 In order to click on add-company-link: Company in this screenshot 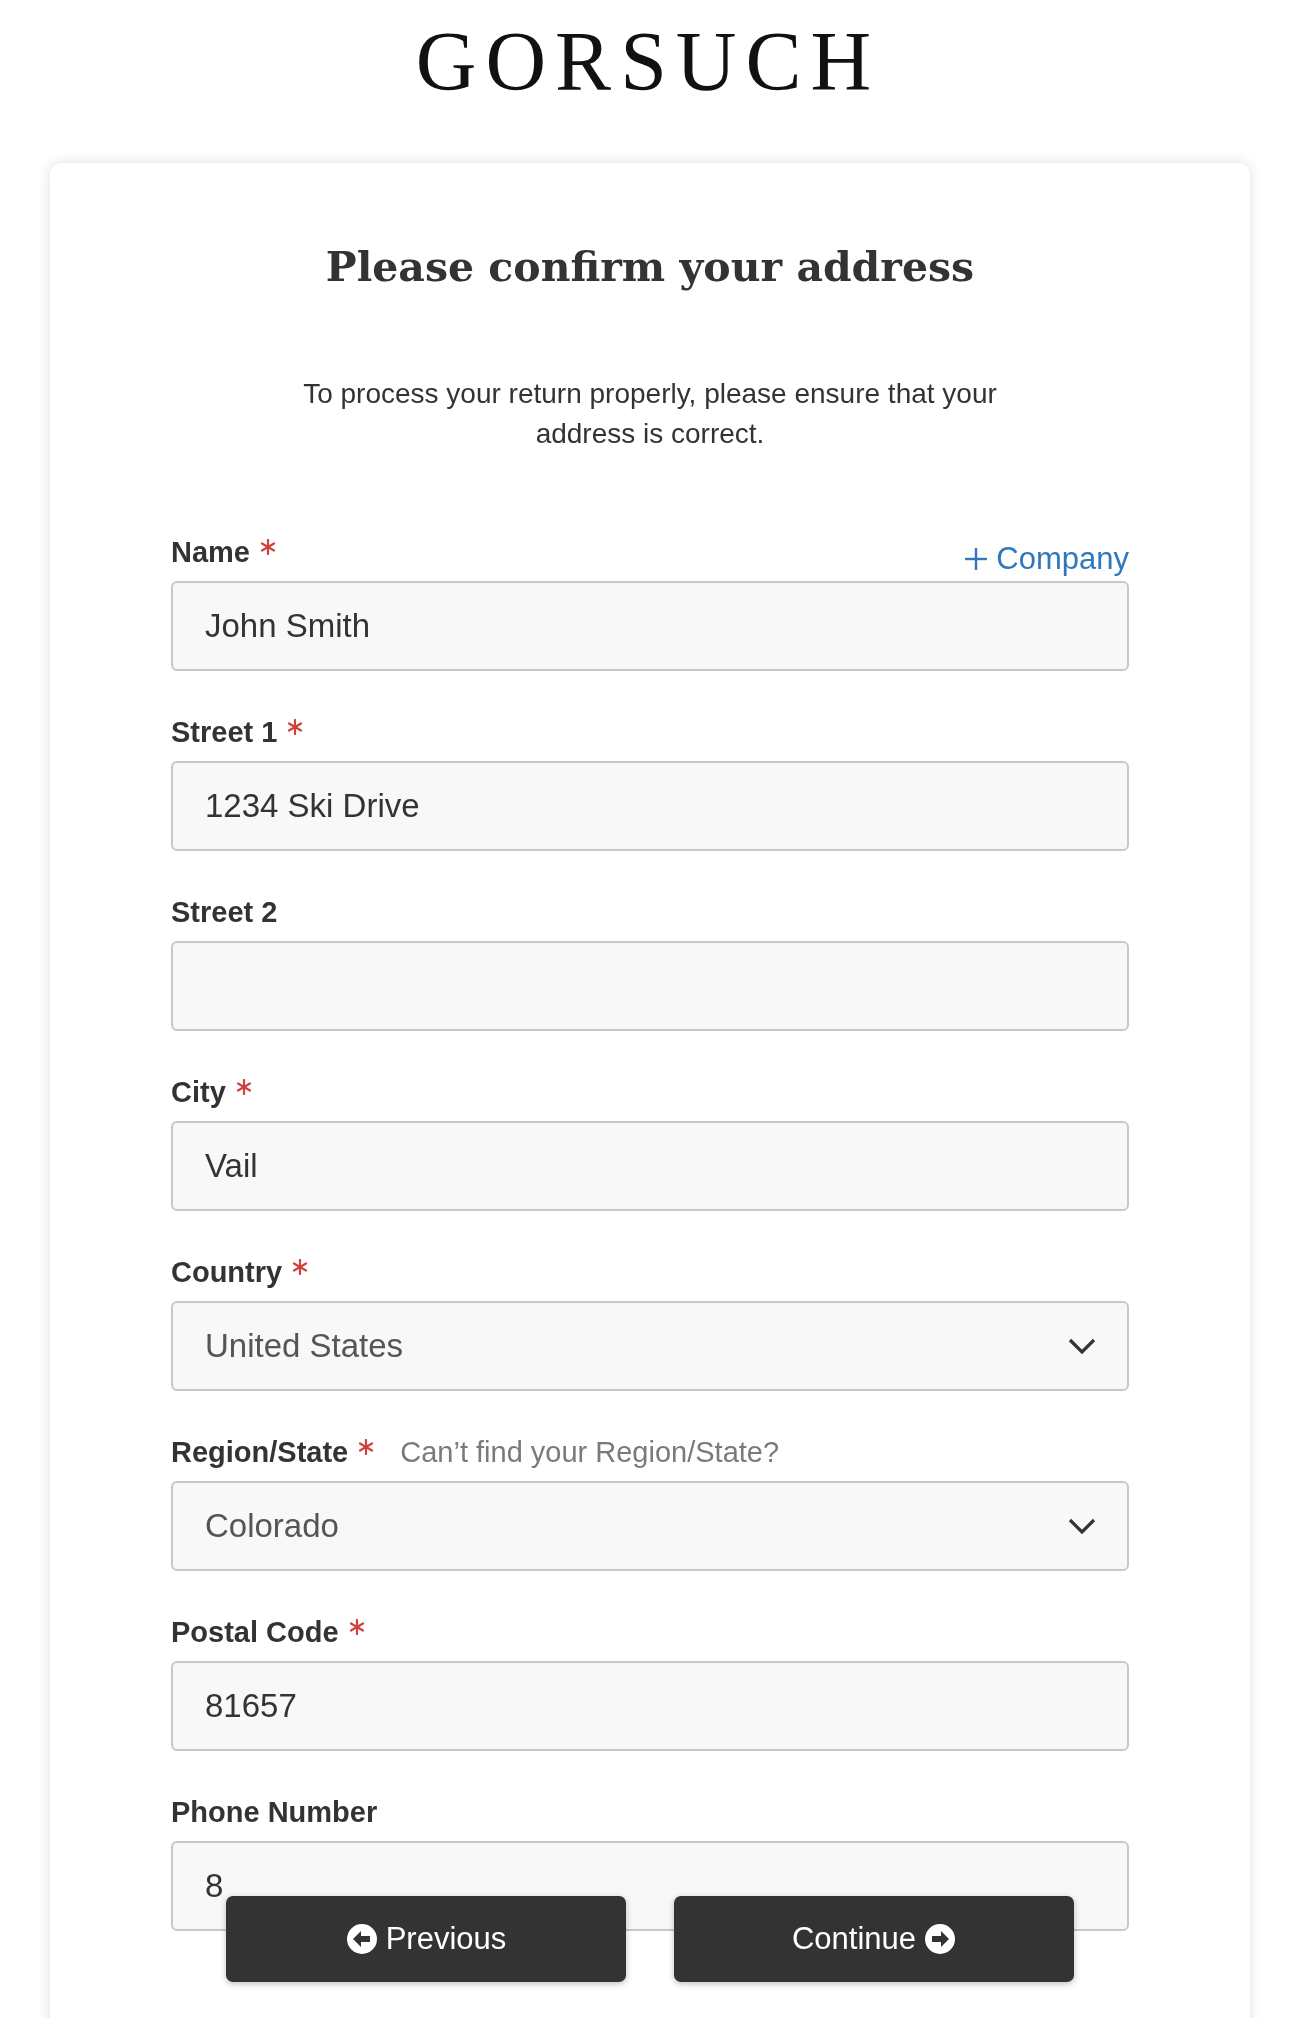, I will do `click(1046, 559)`.